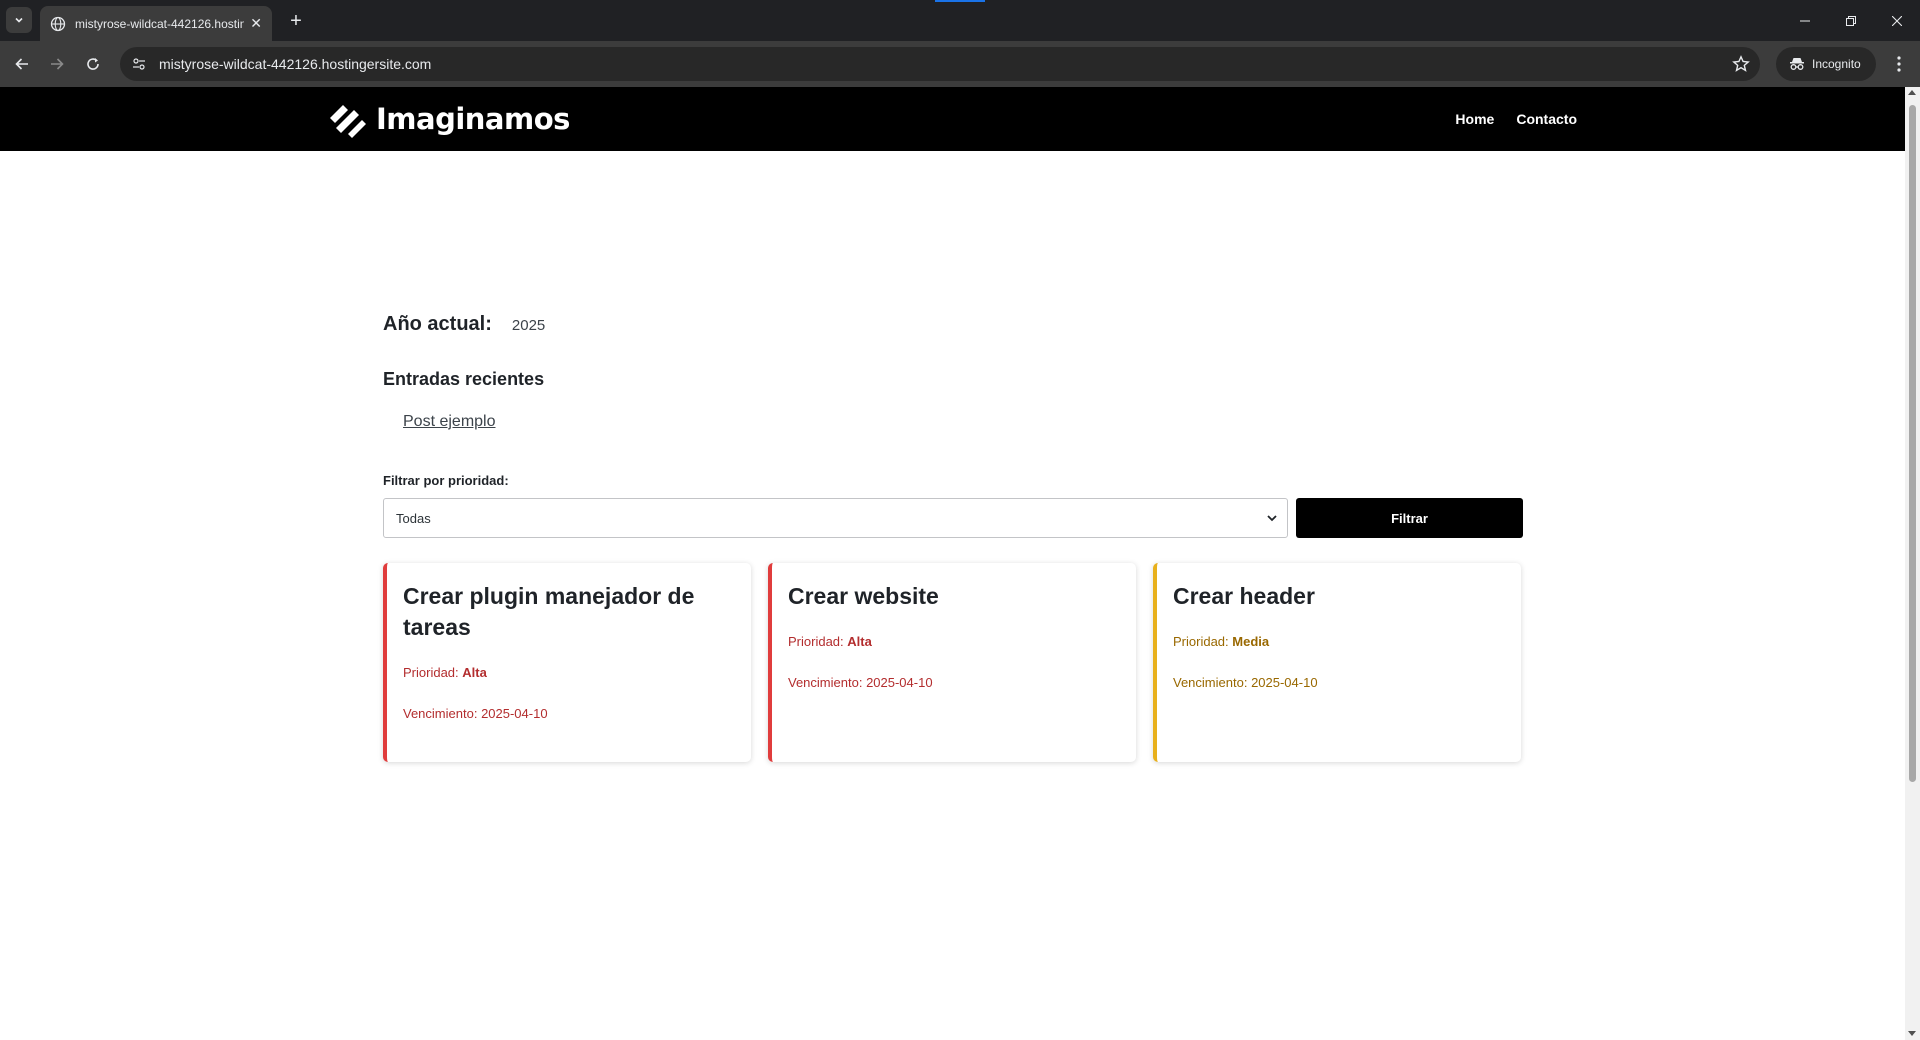 This screenshot has width=1920, height=1040. I want to click on recent-posts-title: Entradas recientes, so click(464, 379).